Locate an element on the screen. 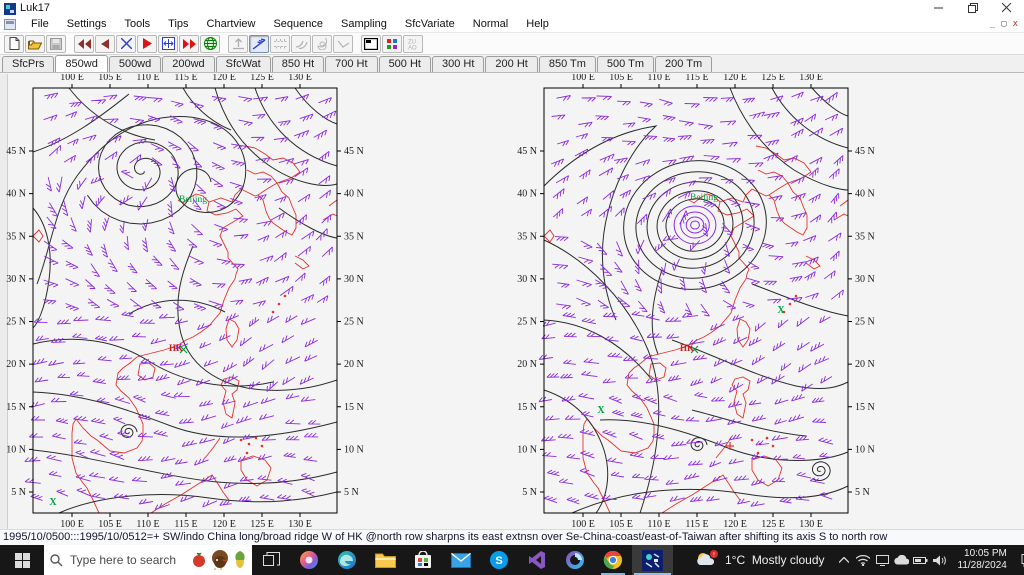  open-button is located at coordinates (35, 43).